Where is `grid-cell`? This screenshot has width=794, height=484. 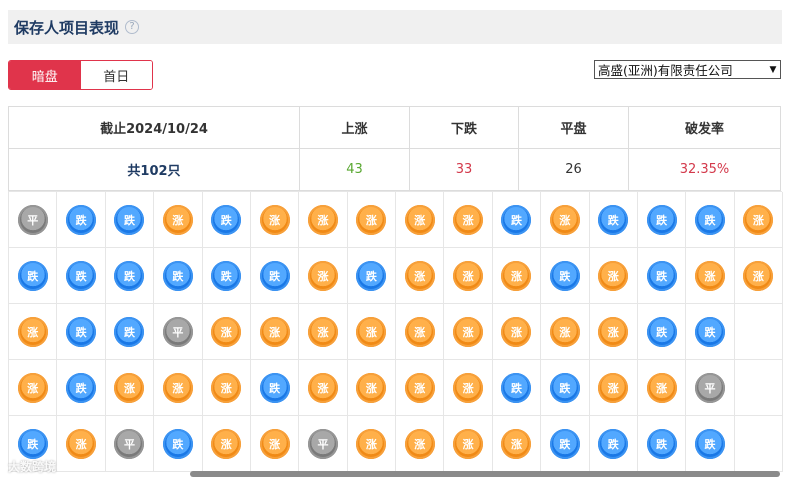
grid-cell is located at coordinates (758, 388).